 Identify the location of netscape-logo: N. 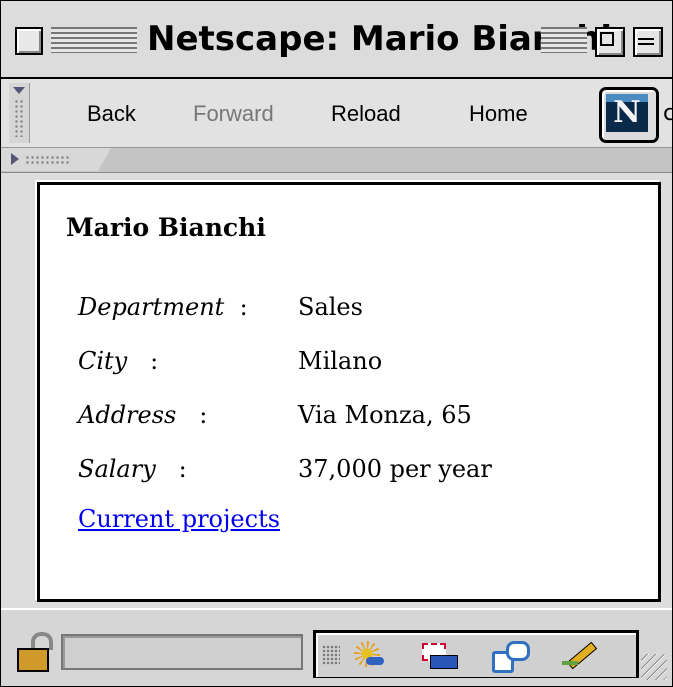
(629, 115).